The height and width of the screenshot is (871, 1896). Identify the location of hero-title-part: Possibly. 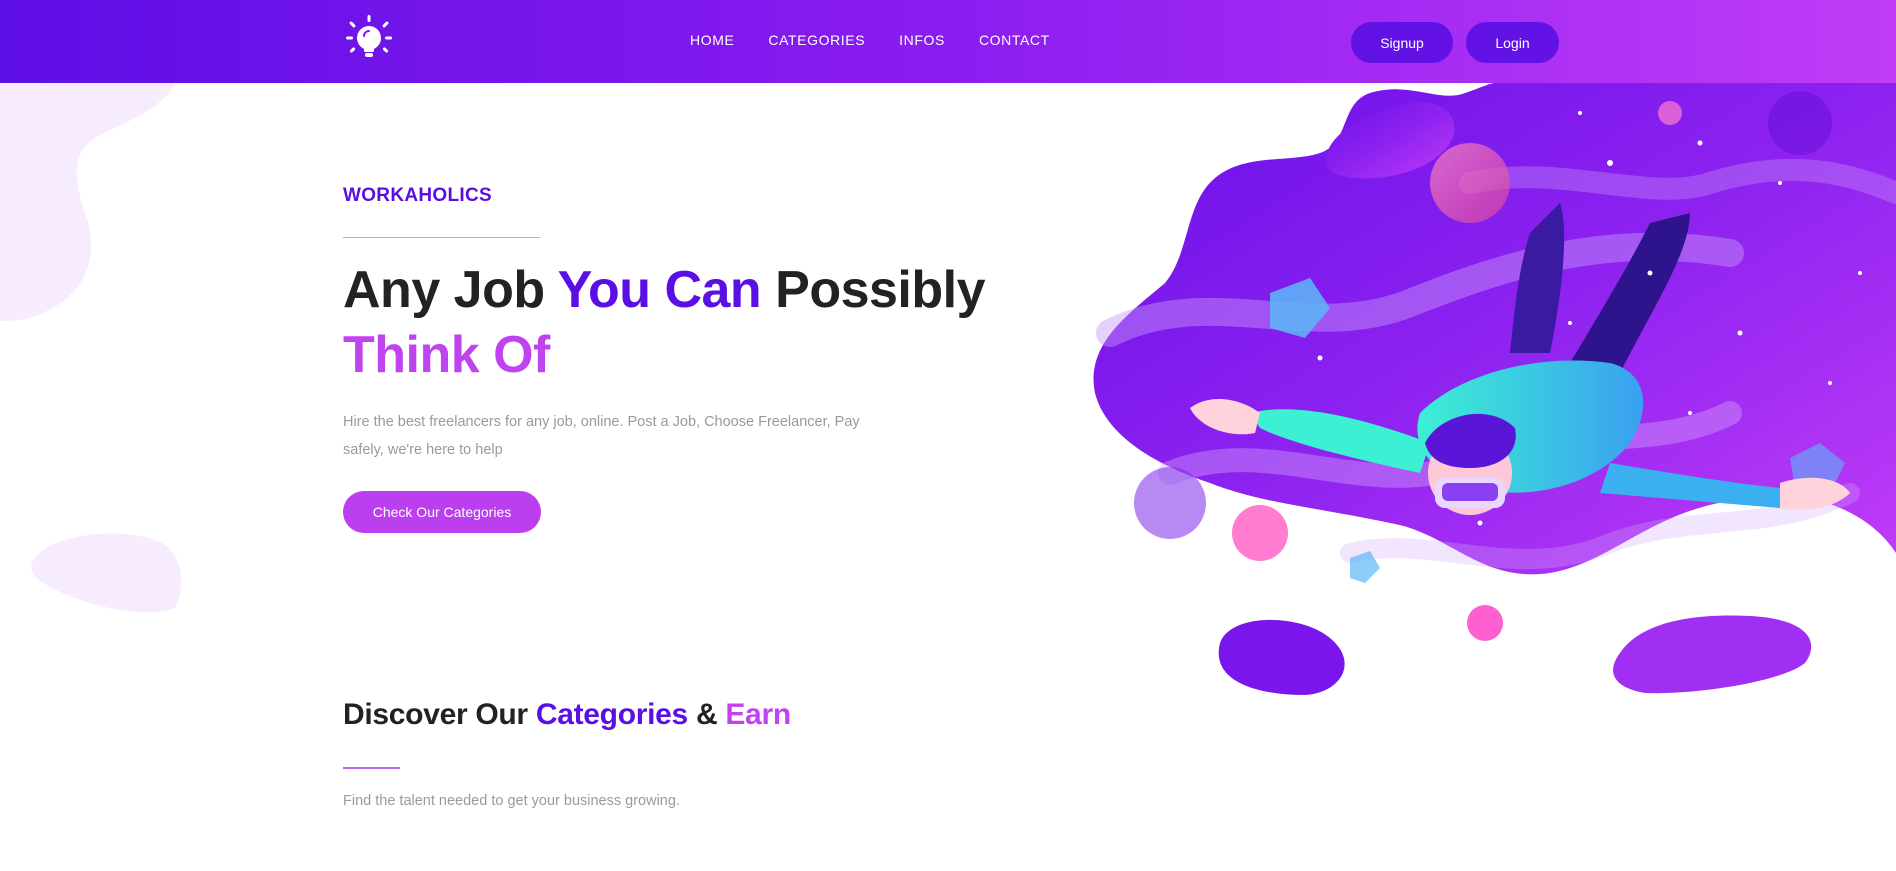
(873, 290).